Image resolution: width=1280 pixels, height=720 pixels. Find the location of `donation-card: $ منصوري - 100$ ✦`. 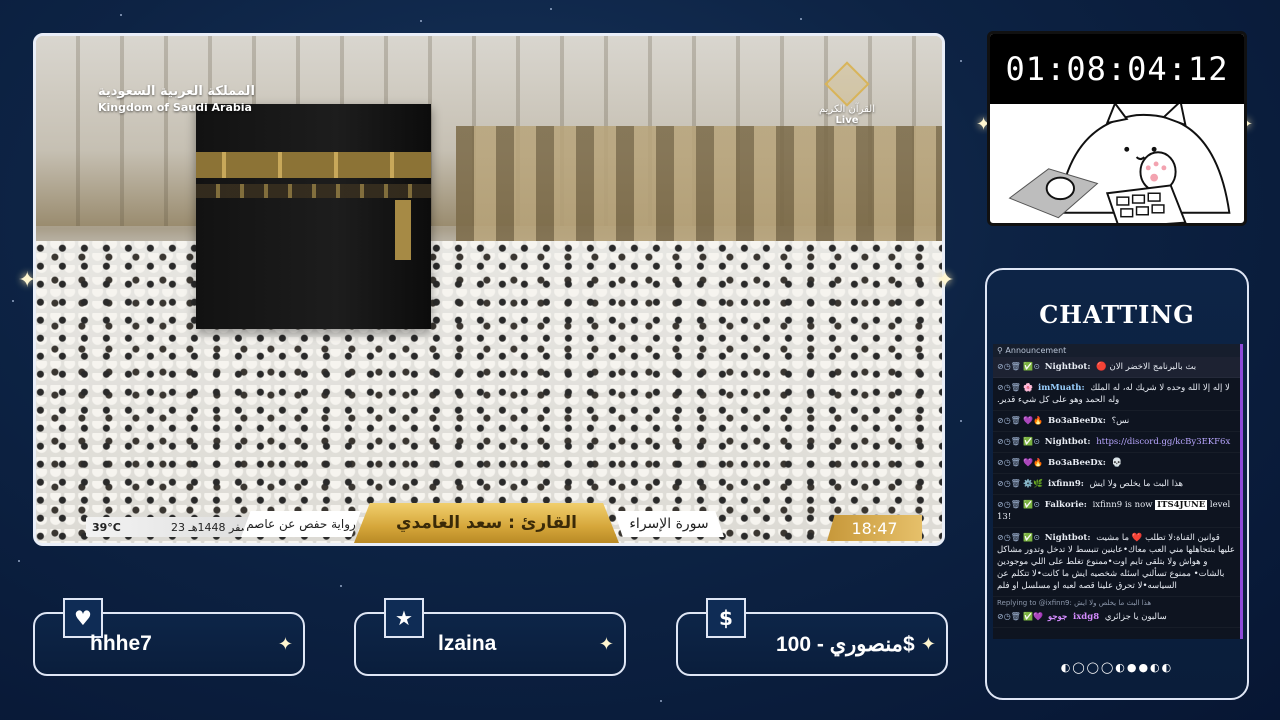

donation-card: $ منصوري - 100$ ✦ is located at coordinates (812, 637).